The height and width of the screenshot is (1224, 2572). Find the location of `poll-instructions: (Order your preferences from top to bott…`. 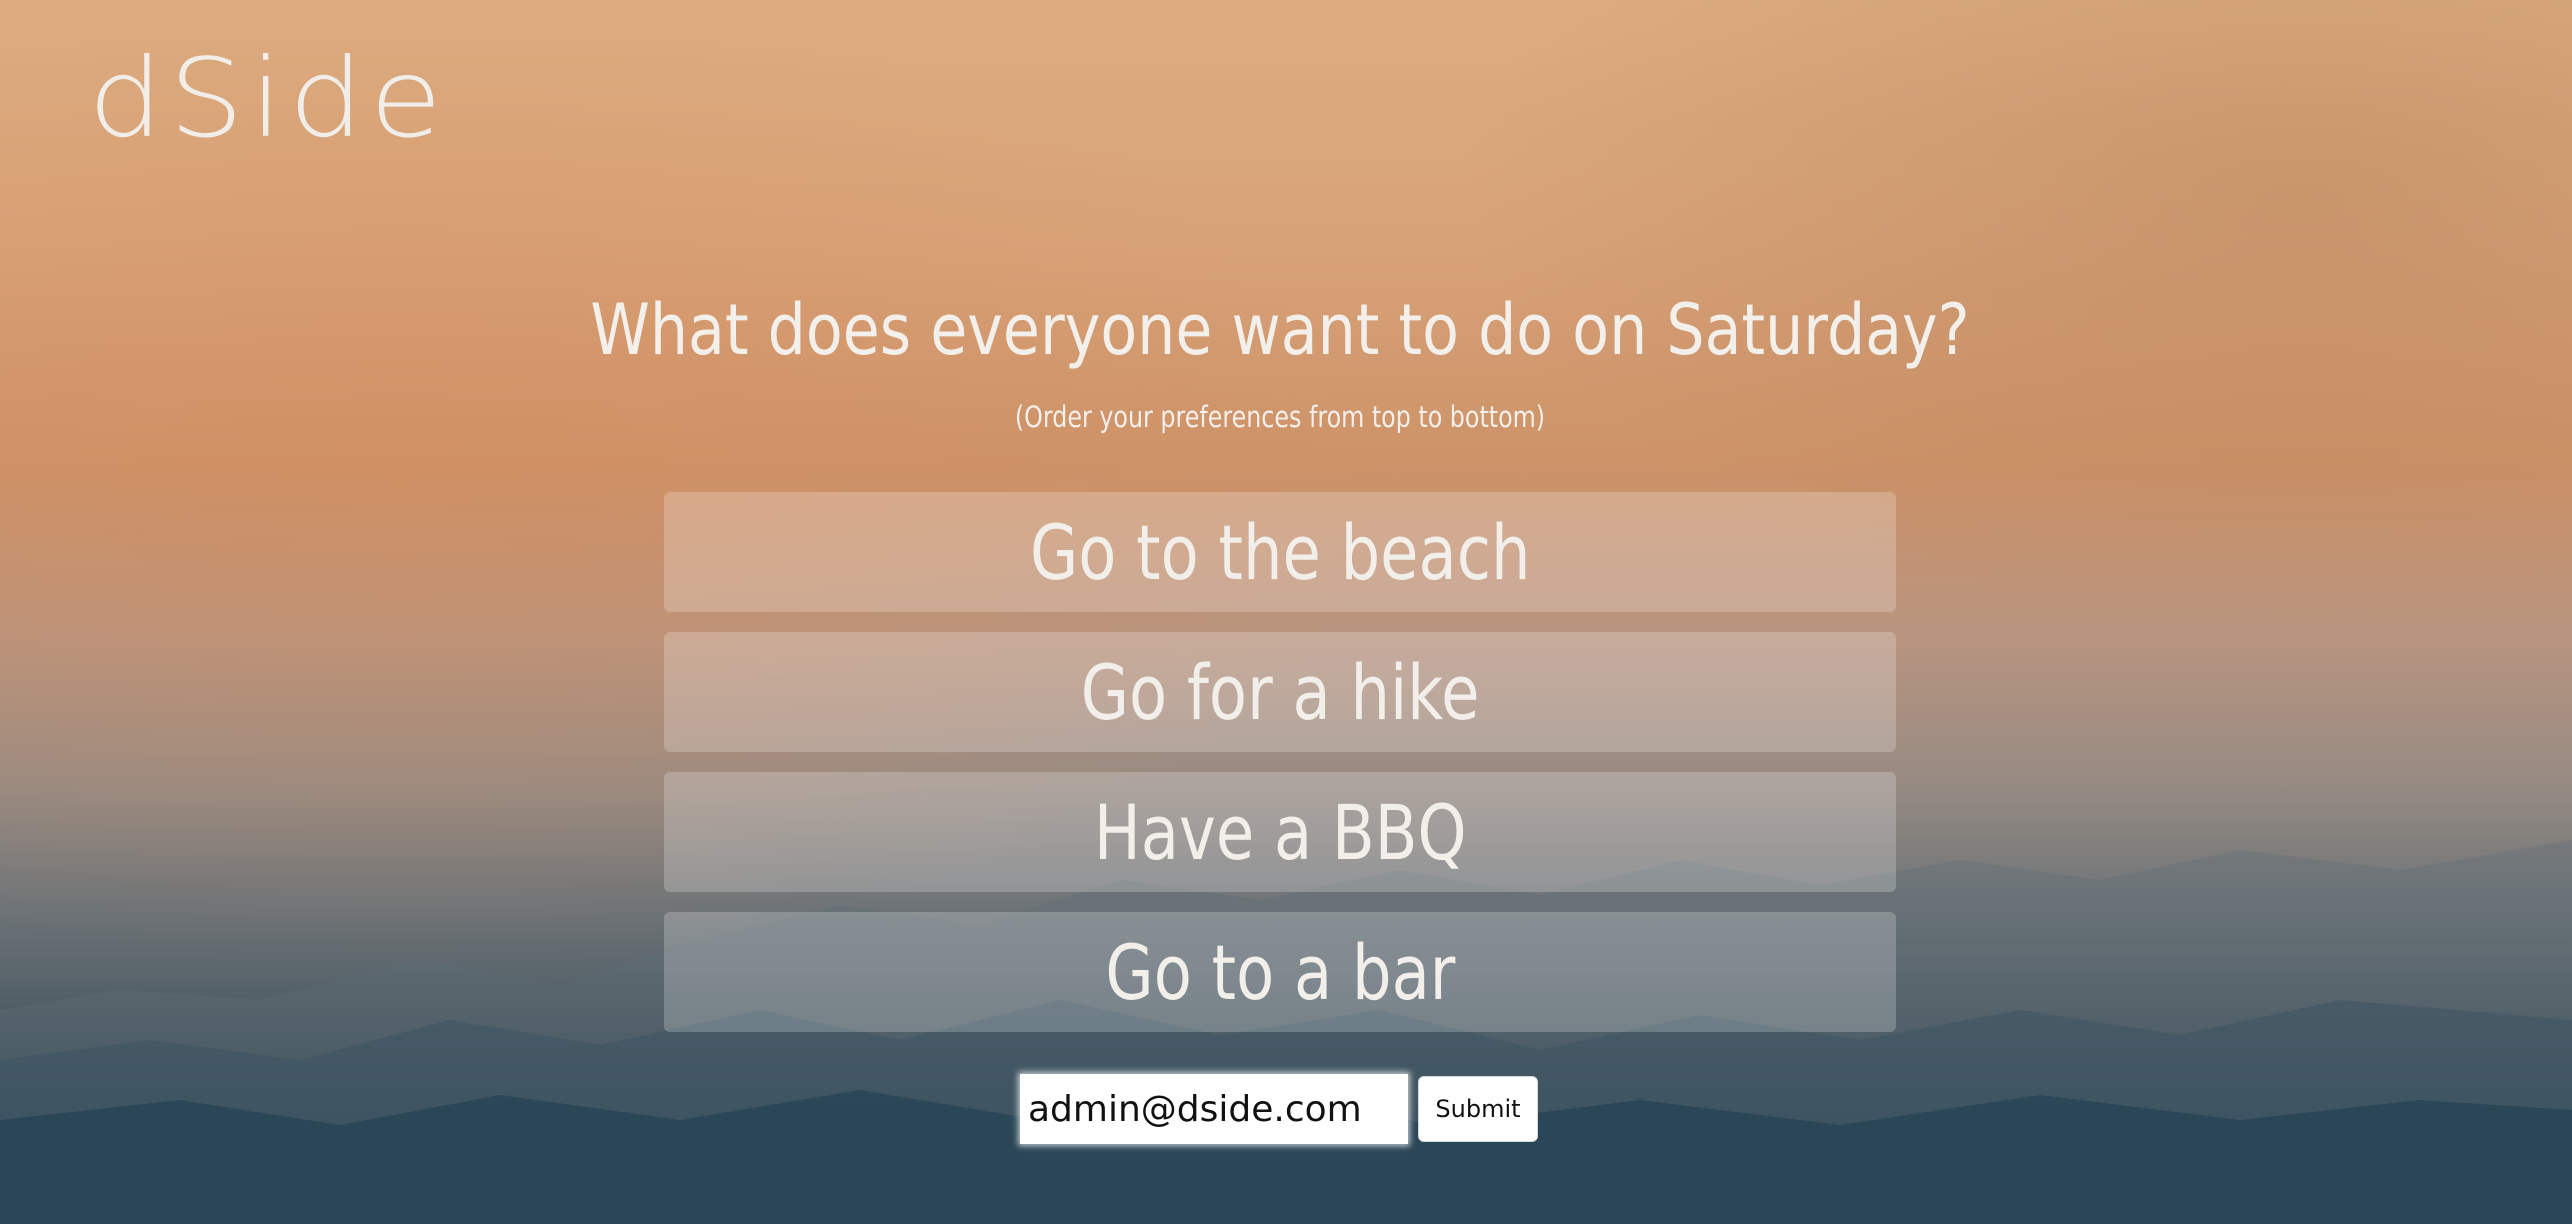

poll-instructions: (Order your preferences from top to bott… is located at coordinates (1280, 417).